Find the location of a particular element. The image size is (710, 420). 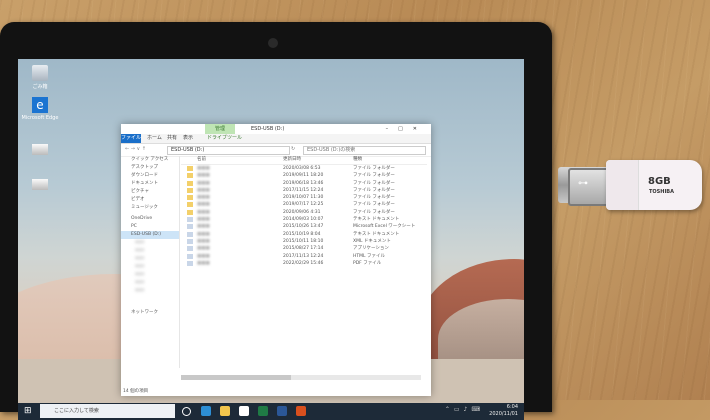

file-row: ■■■ 2022/02/29 15:46 PDF ファイル is located at coordinates (304, 263).